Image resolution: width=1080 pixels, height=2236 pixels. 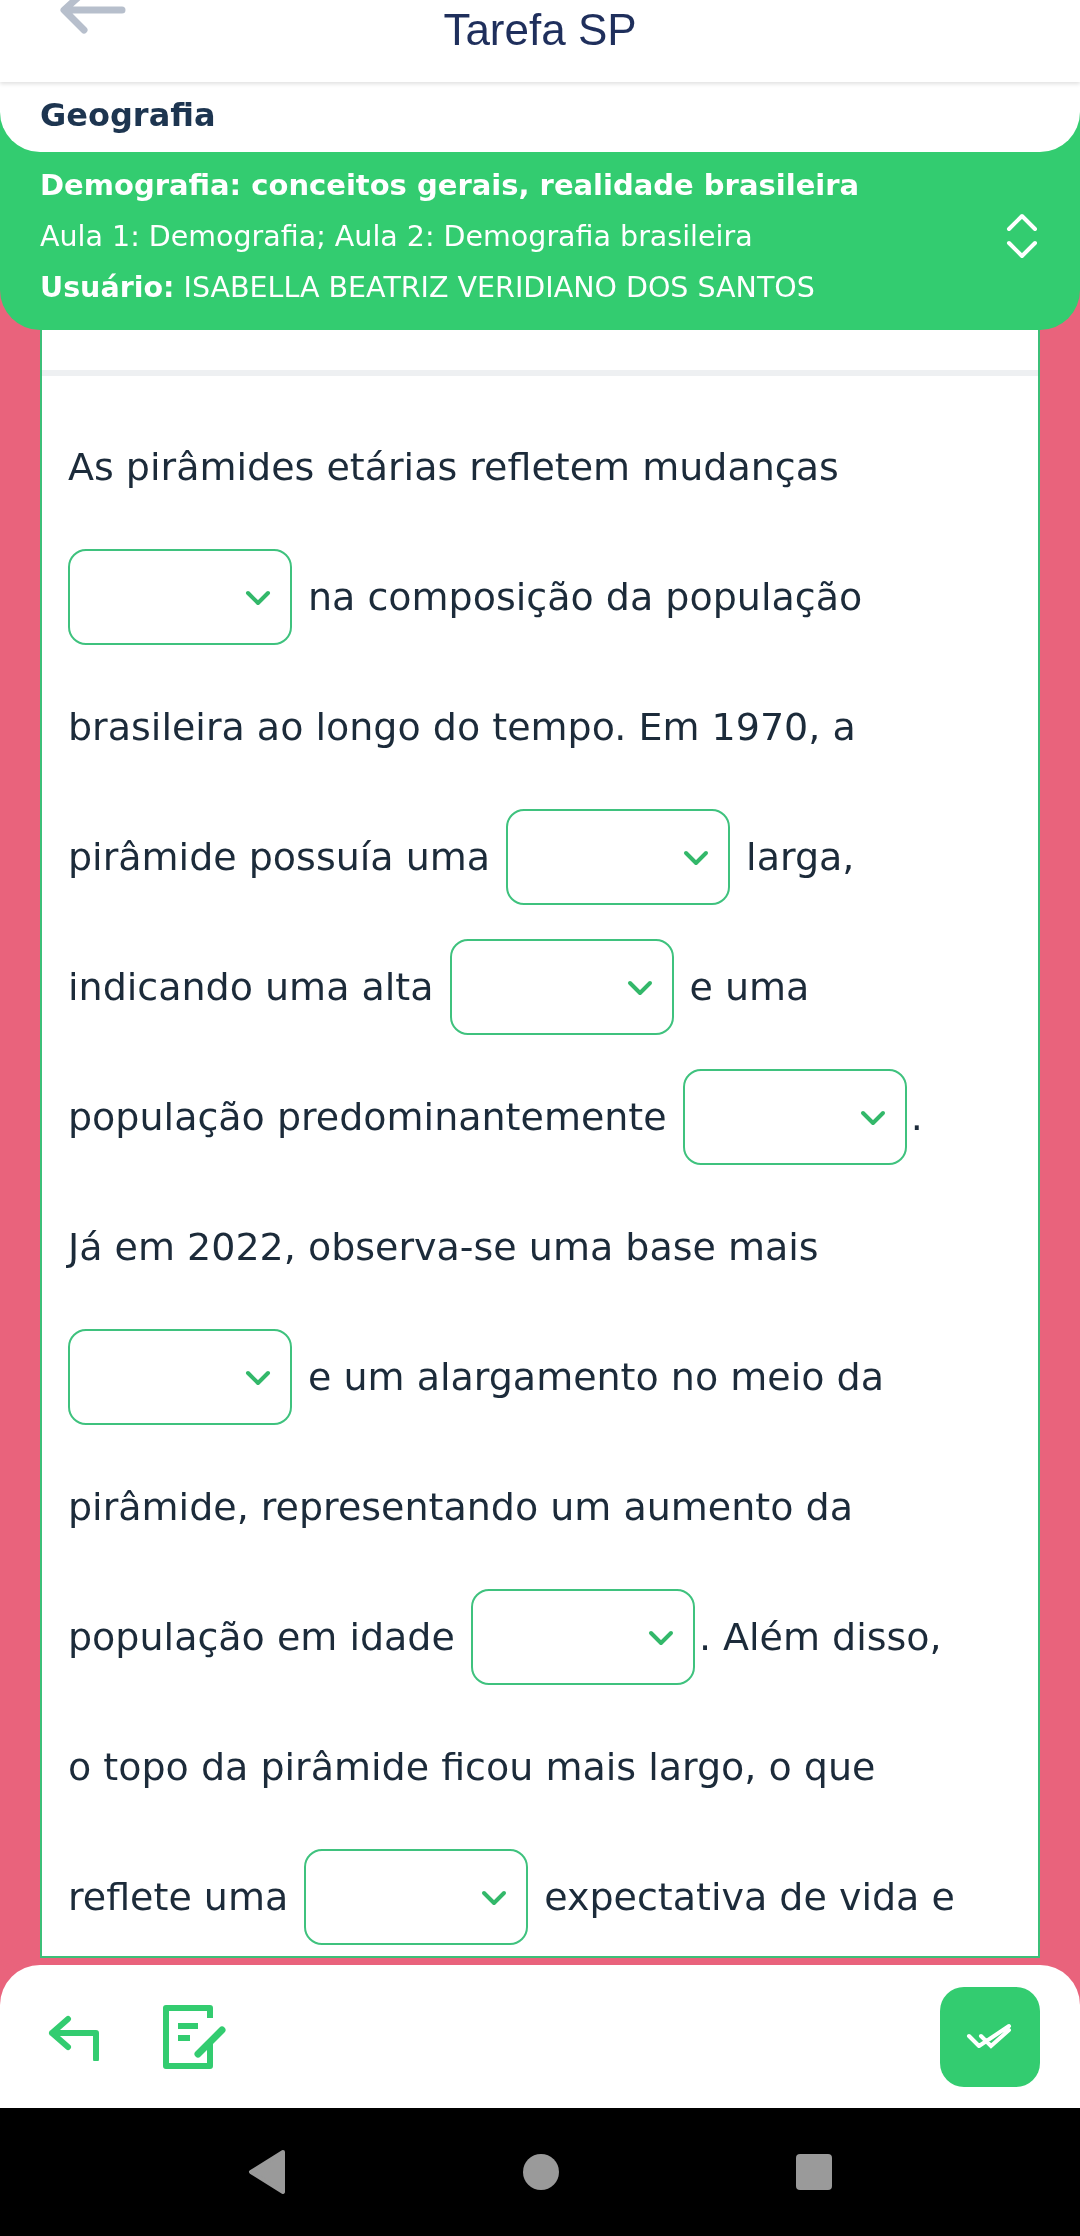 What do you see at coordinates (596, 1377) in the screenshot?
I see `question-text: e um alargamento no meio da` at bounding box center [596, 1377].